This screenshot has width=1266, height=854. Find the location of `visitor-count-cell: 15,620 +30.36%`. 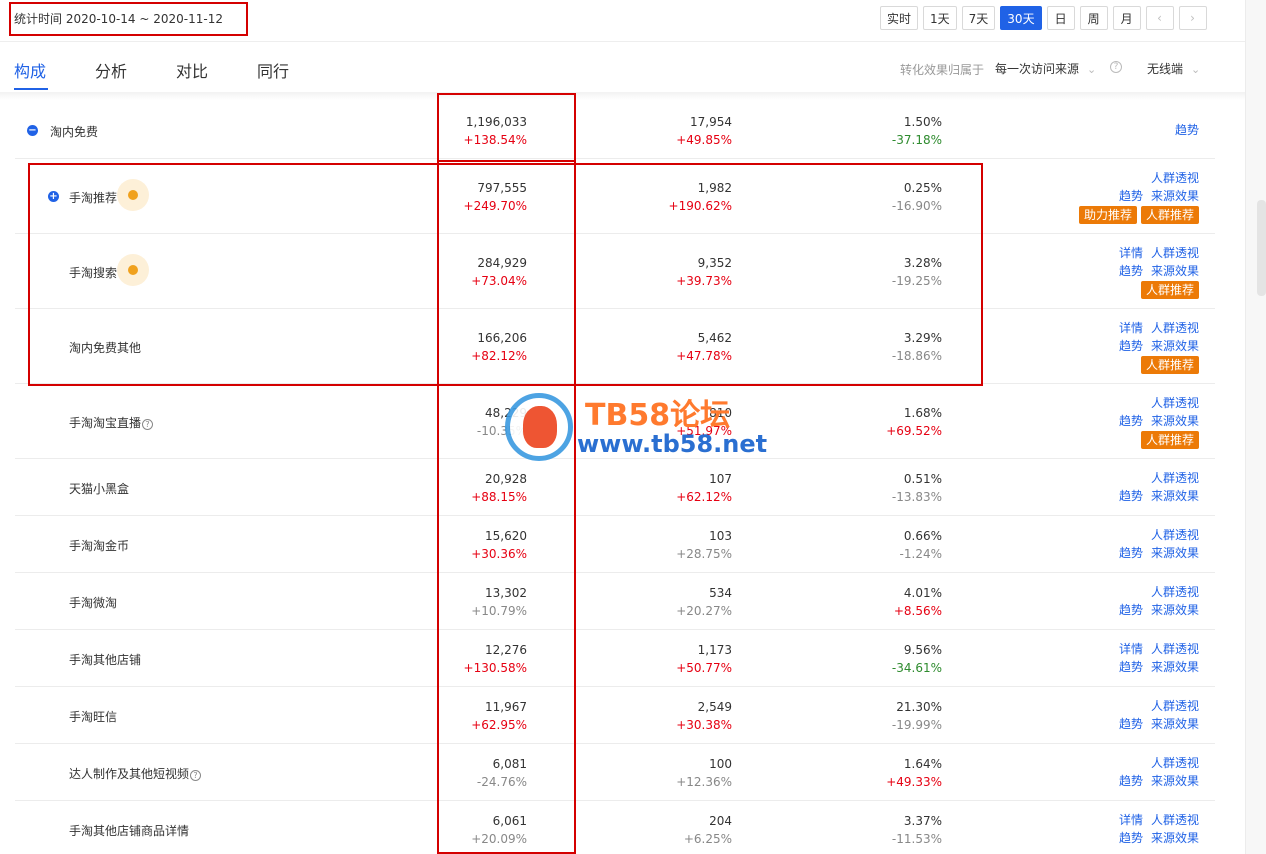

visitor-count-cell: 15,620 +30.36% is located at coordinates (471, 545).